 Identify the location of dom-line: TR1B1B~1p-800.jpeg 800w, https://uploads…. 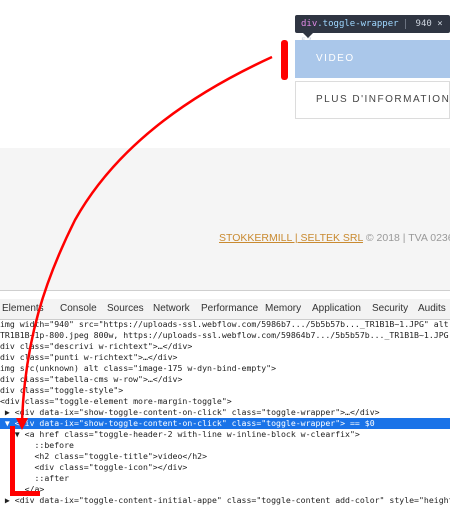
(225, 335).